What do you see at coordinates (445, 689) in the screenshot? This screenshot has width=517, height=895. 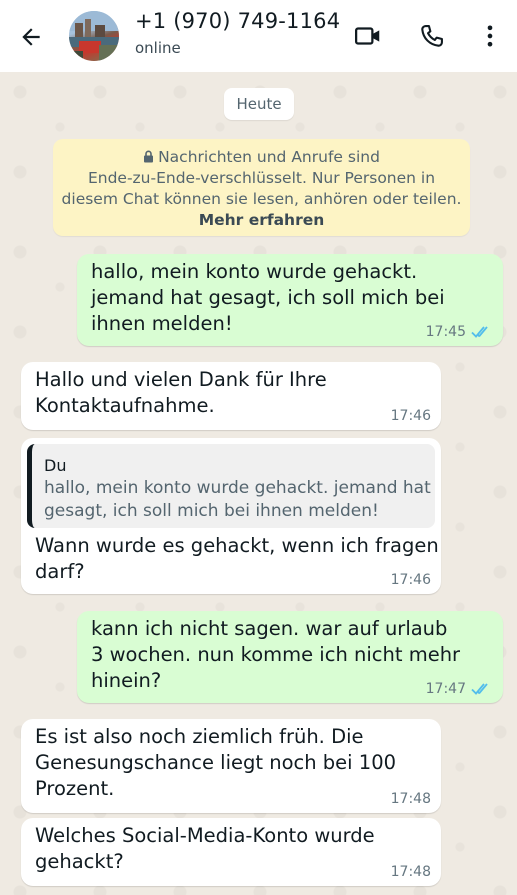 I see `message-time: 17:47` at bounding box center [445, 689].